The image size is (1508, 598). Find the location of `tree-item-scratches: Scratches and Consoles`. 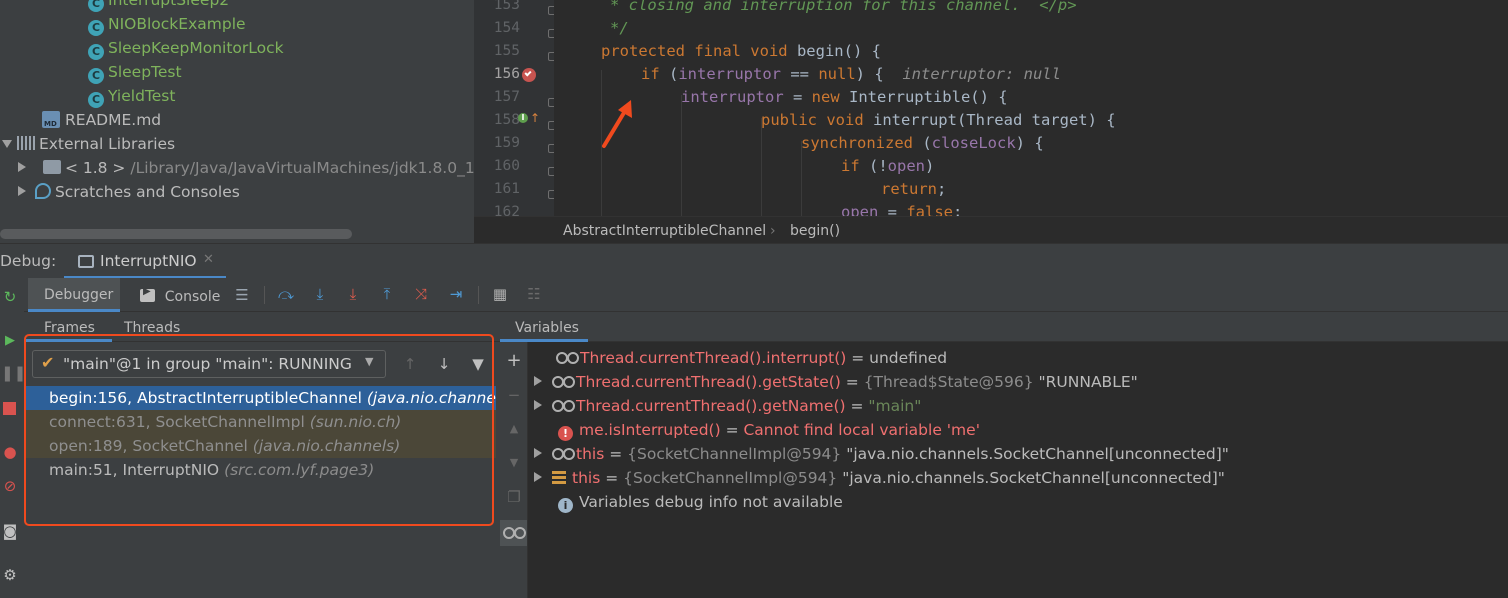

tree-item-scratches: Scratches and Consoles is located at coordinates (129, 192).